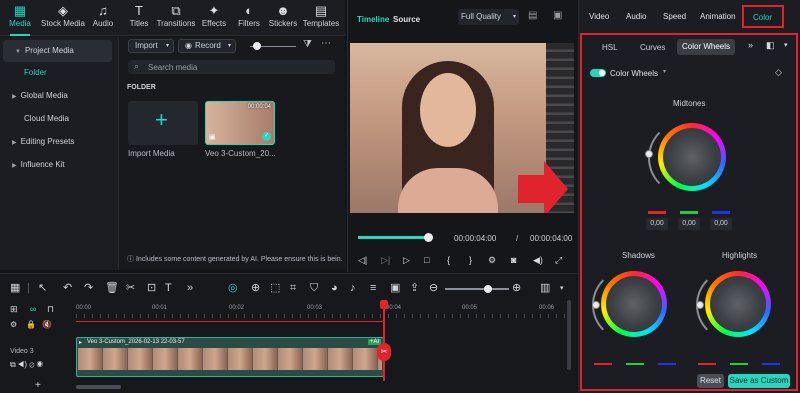  What do you see at coordinates (599, 16) in the screenshot?
I see `tab-video: Video` at bounding box center [599, 16].